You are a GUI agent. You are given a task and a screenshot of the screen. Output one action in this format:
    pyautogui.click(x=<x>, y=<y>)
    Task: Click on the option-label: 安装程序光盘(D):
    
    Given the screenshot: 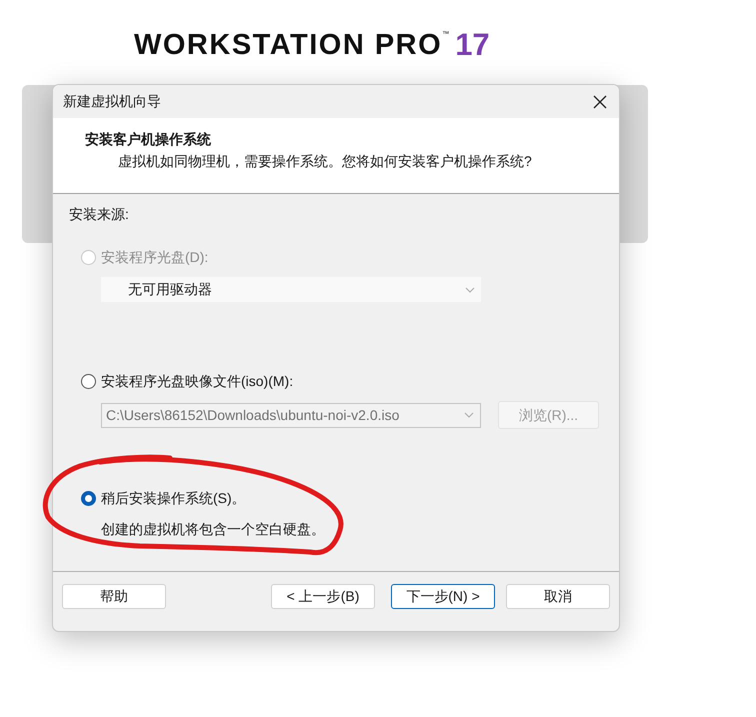 What is the action you would take?
    pyautogui.click(x=154, y=257)
    